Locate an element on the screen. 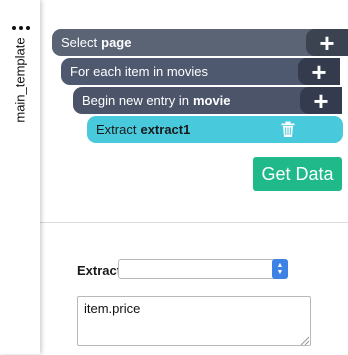  extract-label: Extract is located at coordinates (99, 270).